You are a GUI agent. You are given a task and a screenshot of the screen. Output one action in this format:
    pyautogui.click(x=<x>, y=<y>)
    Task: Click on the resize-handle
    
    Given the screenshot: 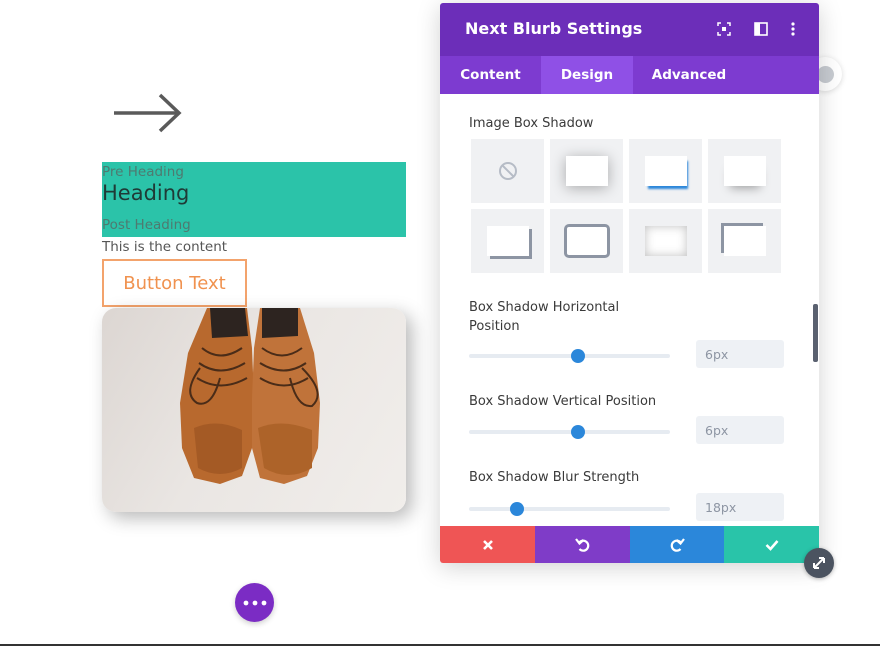 What is the action you would take?
    pyautogui.click(x=819, y=563)
    